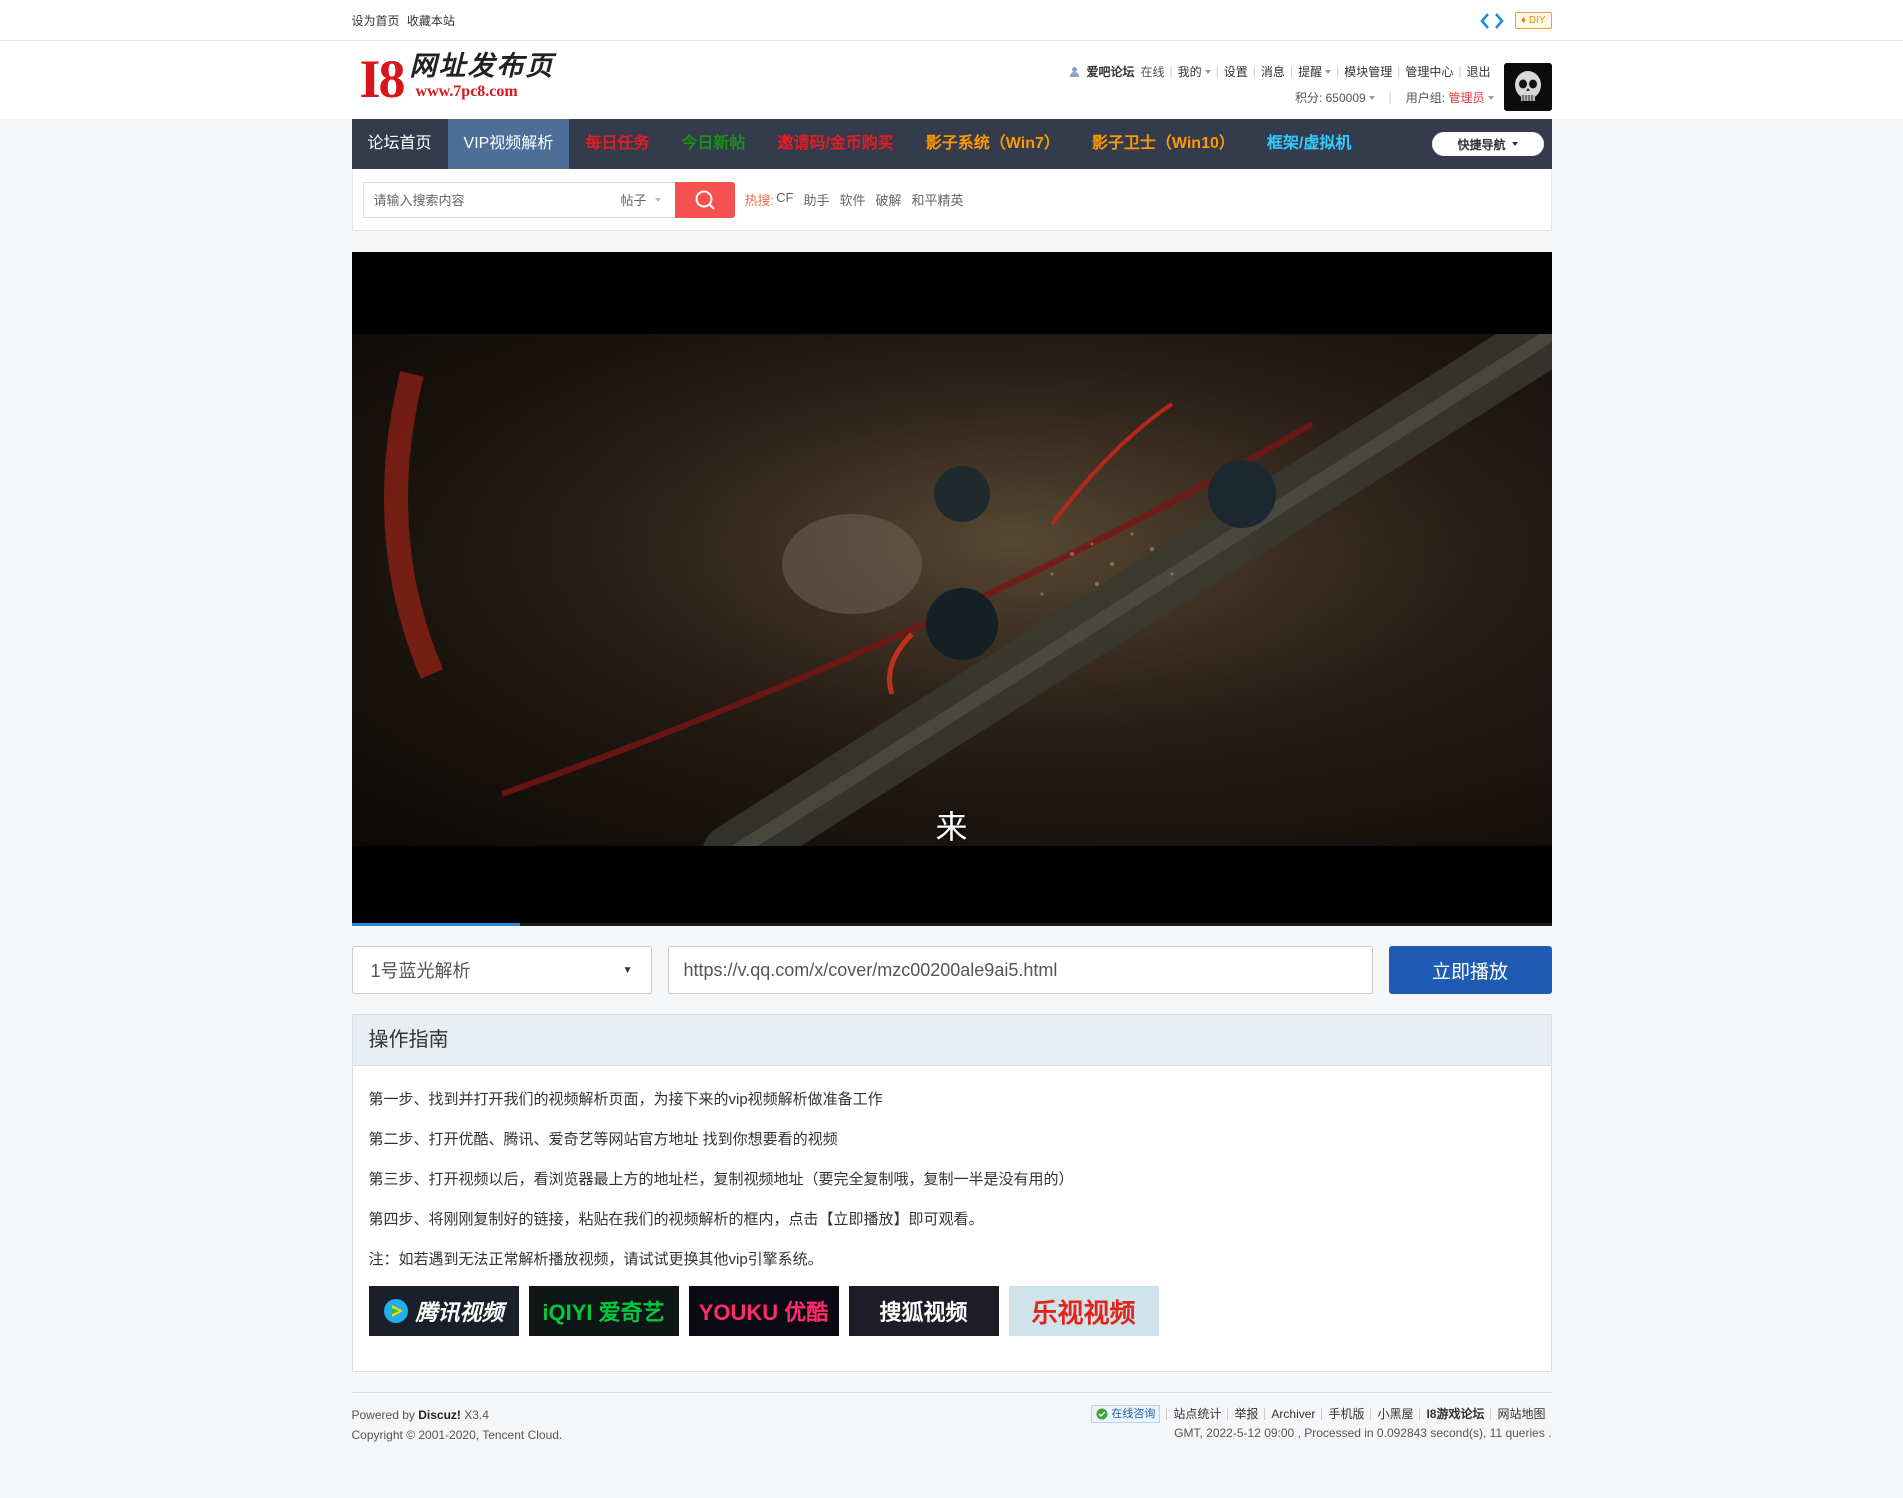 The height and width of the screenshot is (1498, 1903). What do you see at coordinates (1429, 71) in the screenshot?
I see `admin-center-link: 管理中心` at bounding box center [1429, 71].